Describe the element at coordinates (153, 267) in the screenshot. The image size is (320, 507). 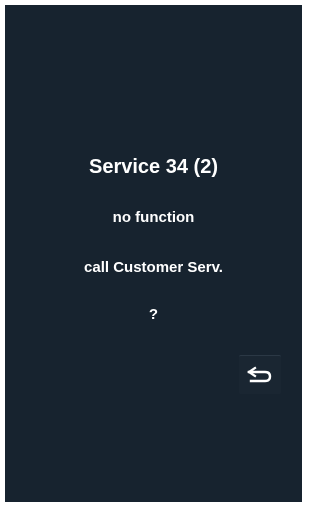
I see `instruction-message: call Customer Serv.` at that location.